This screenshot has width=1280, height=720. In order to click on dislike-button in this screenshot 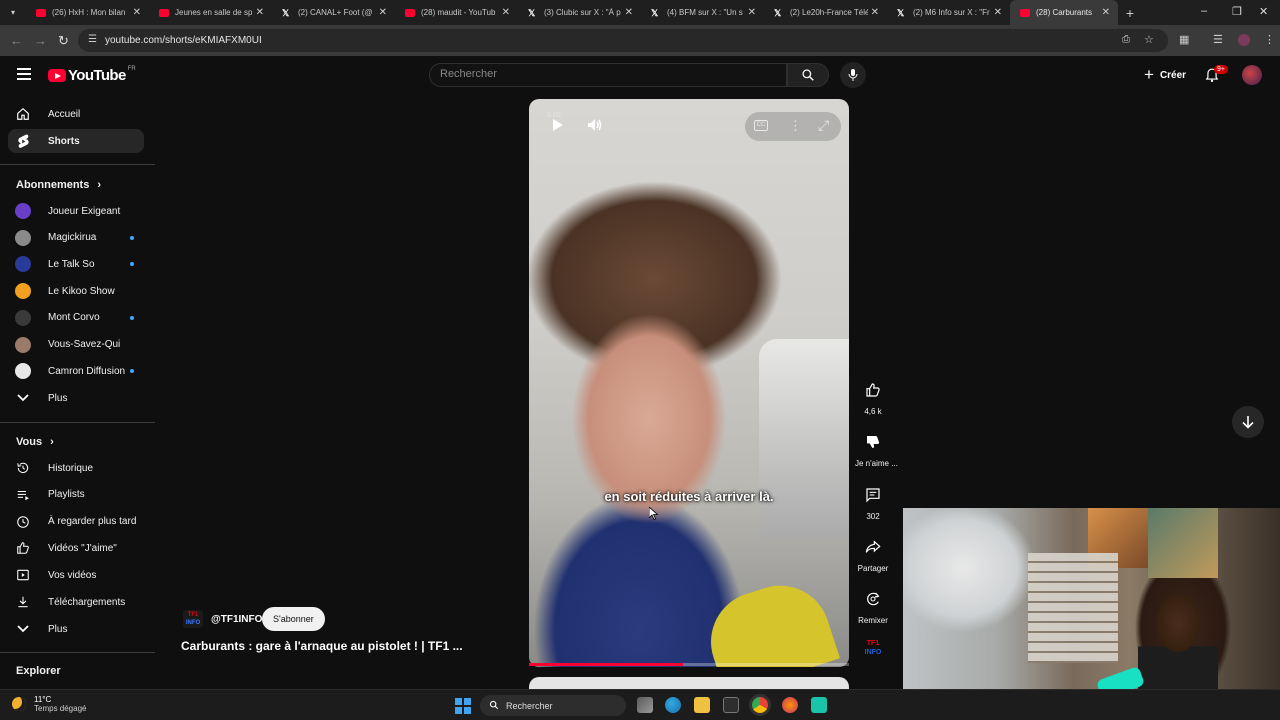, I will do `click(873, 442)`.